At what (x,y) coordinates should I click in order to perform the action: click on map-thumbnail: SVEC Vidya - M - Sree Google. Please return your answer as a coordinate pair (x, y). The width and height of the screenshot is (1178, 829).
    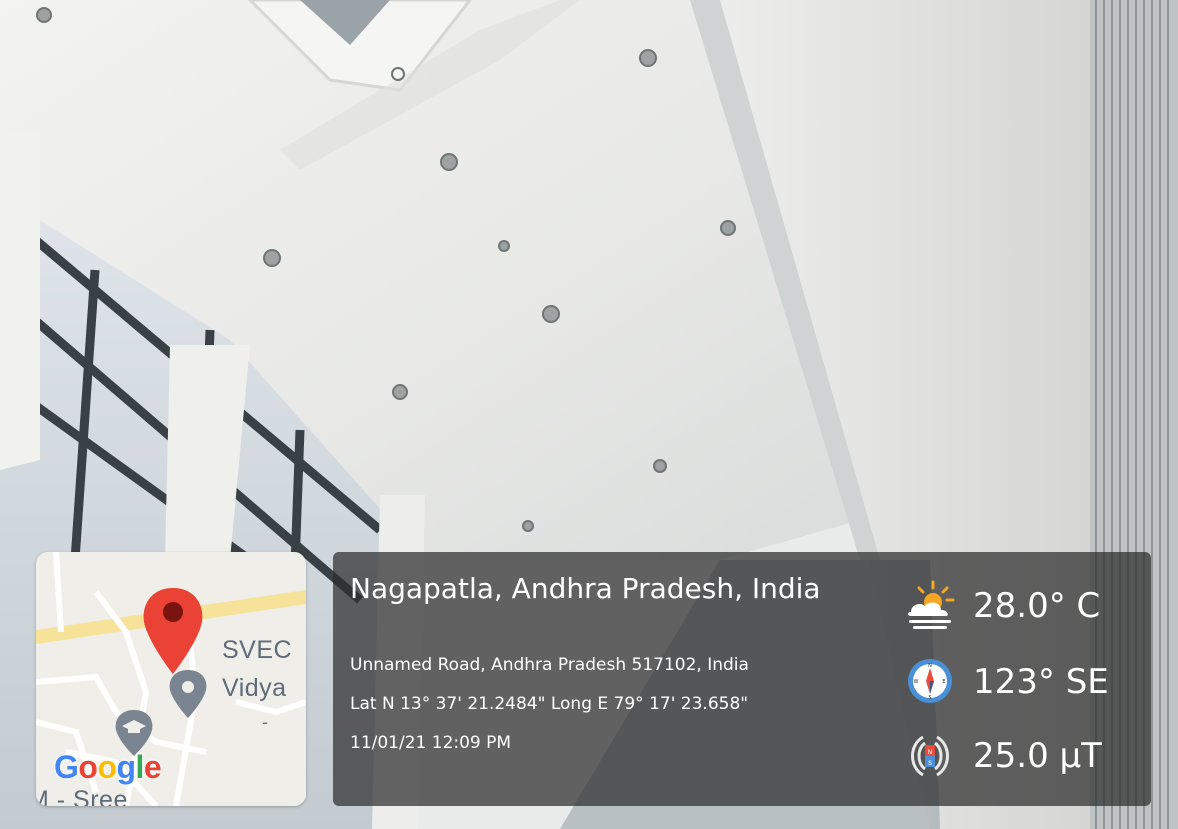
    Looking at the image, I should click on (171, 679).